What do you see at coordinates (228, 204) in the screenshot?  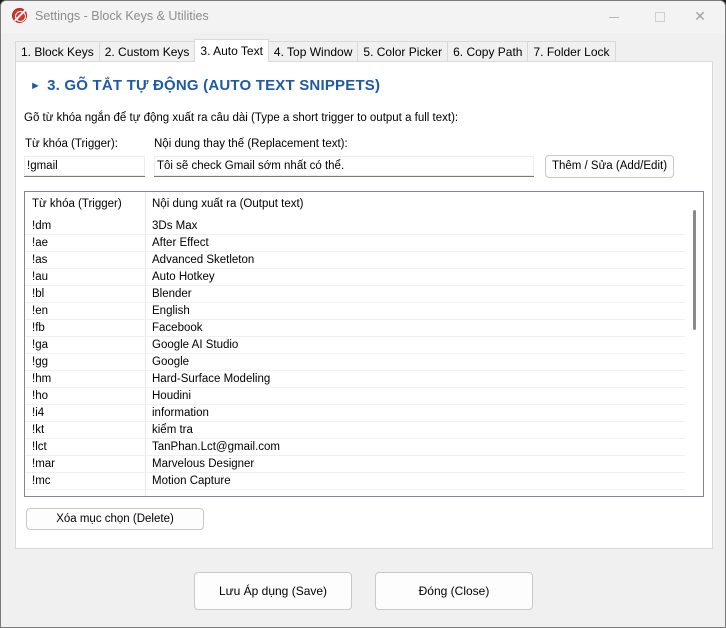 I see `column-header-output: Nội dung xuất ra (Output text)` at bounding box center [228, 204].